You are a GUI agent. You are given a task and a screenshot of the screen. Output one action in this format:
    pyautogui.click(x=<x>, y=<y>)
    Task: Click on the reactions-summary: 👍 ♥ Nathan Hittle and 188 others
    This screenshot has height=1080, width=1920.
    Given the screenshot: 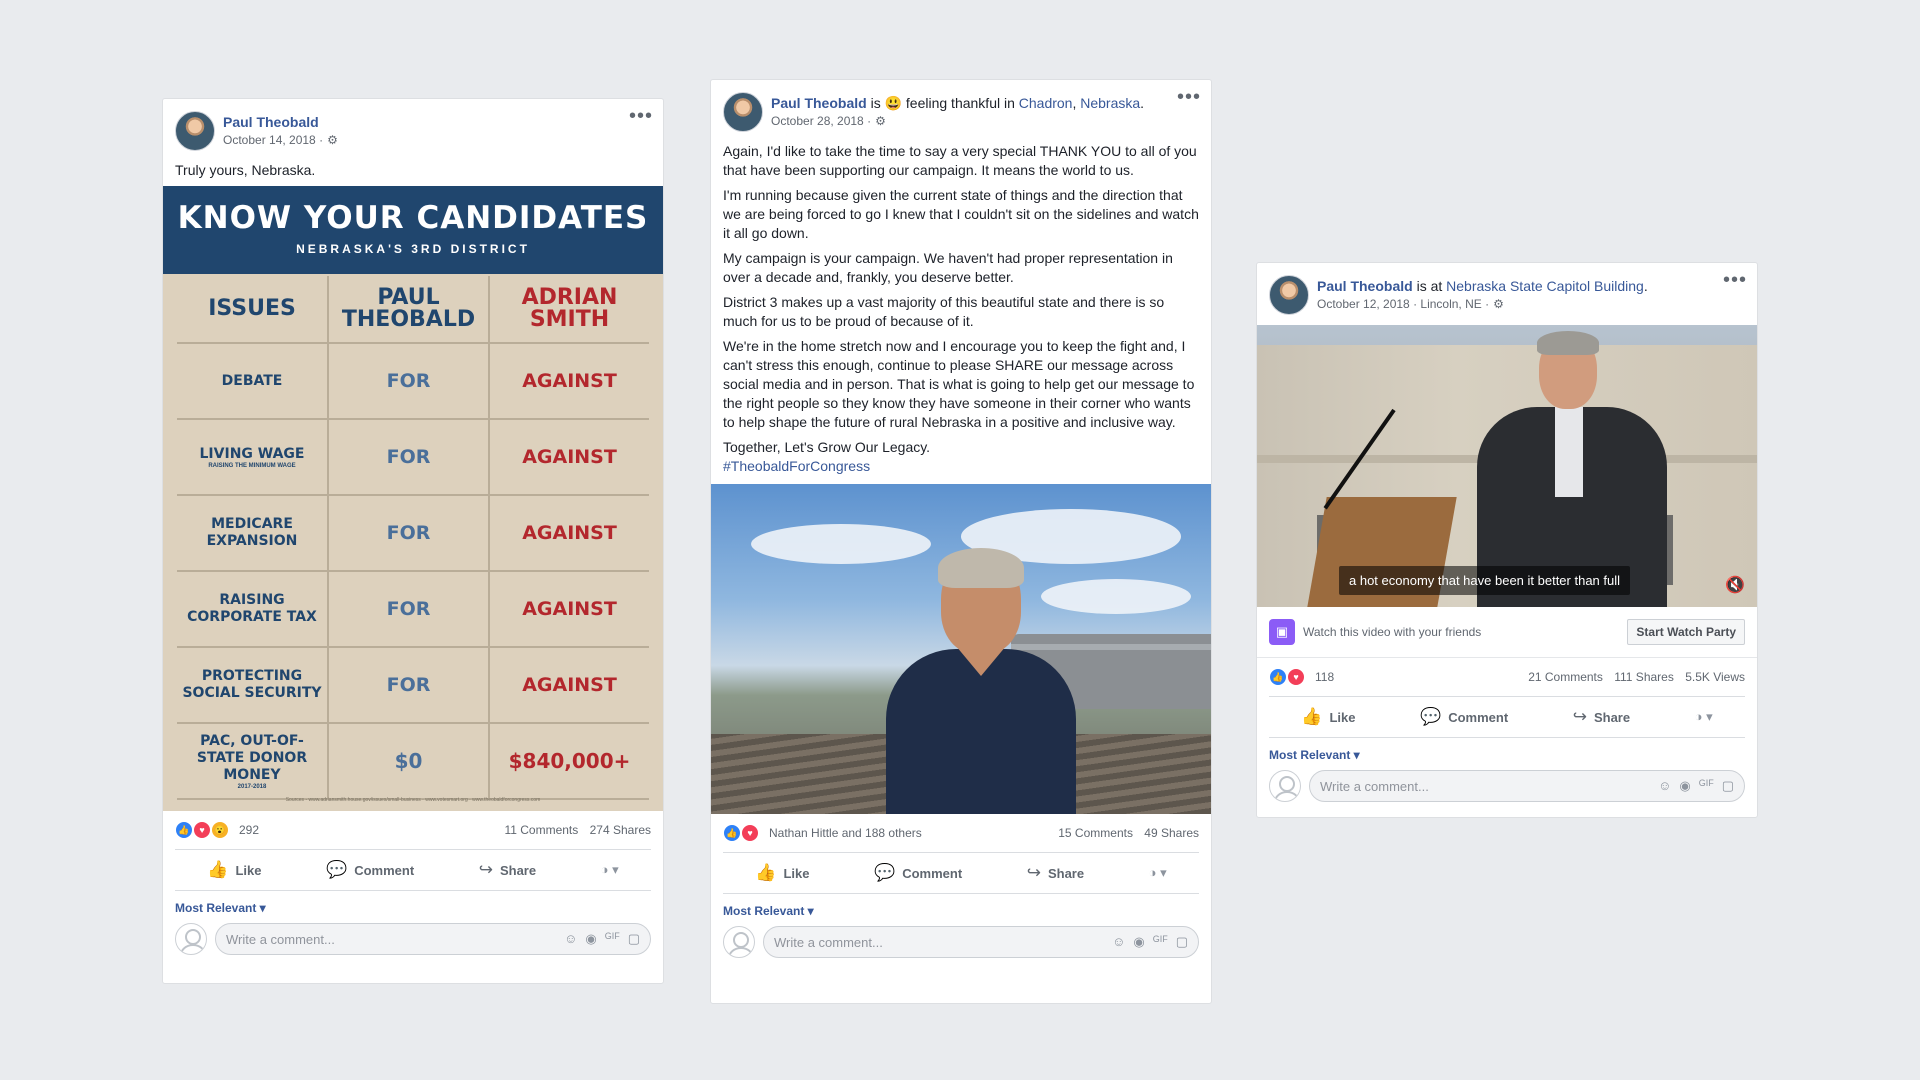 What is the action you would take?
    pyautogui.click(x=822, y=833)
    